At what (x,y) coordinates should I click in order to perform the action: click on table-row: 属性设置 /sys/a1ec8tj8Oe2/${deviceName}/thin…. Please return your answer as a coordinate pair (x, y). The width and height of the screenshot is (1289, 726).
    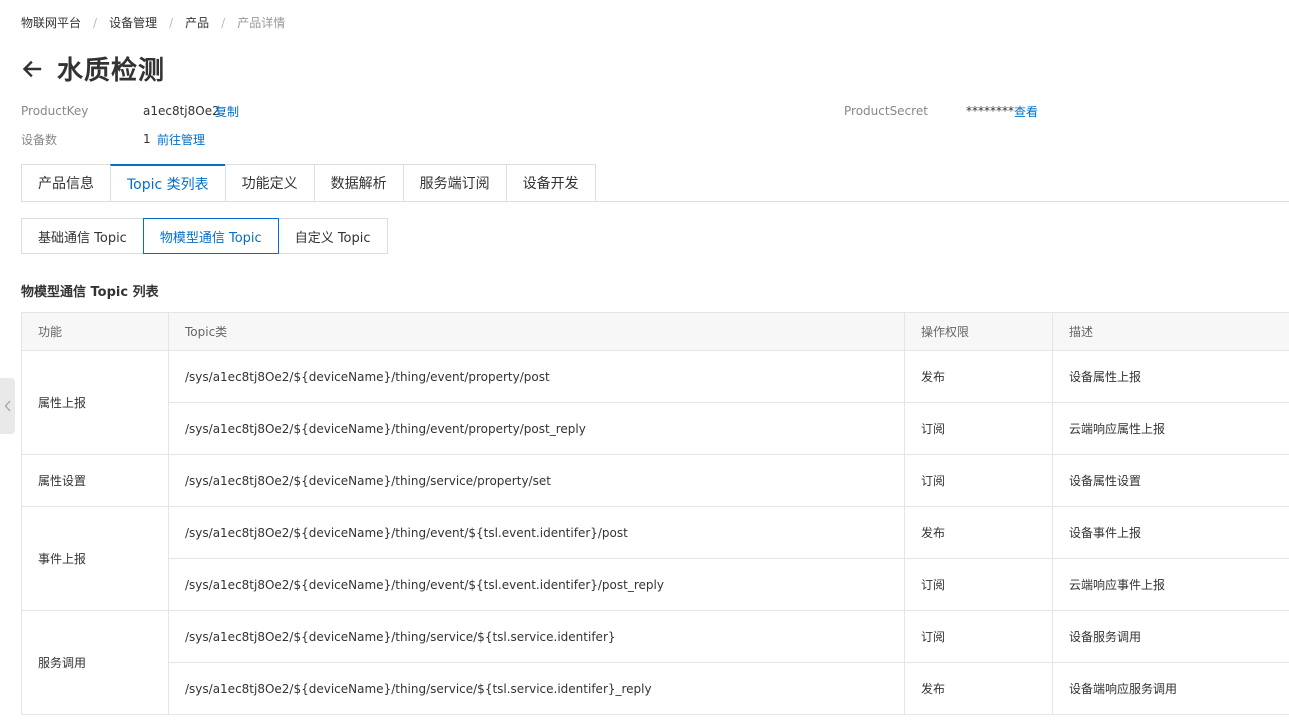
    Looking at the image, I should click on (655, 480).